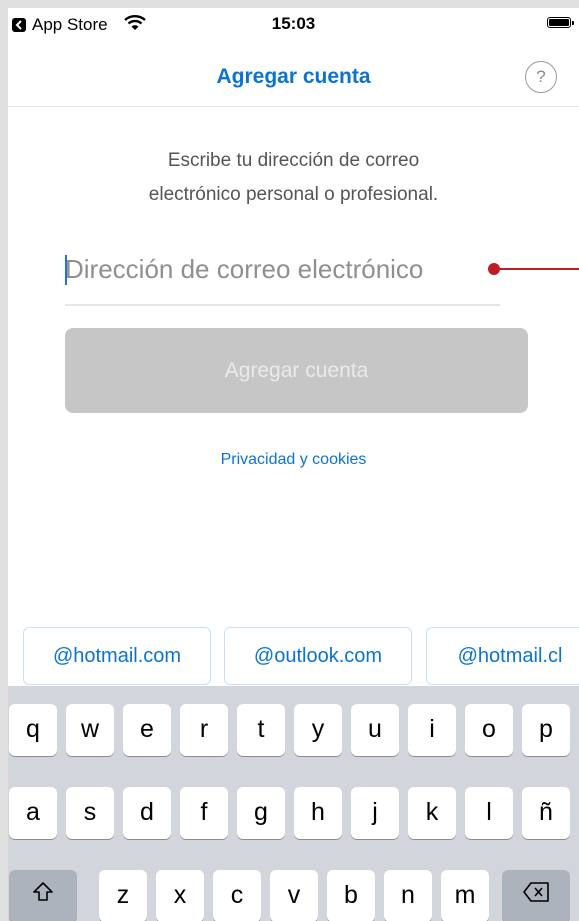 The height and width of the screenshot is (921, 579). What do you see at coordinates (33, 813) in the screenshot?
I see `key-a: a` at bounding box center [33, 813].